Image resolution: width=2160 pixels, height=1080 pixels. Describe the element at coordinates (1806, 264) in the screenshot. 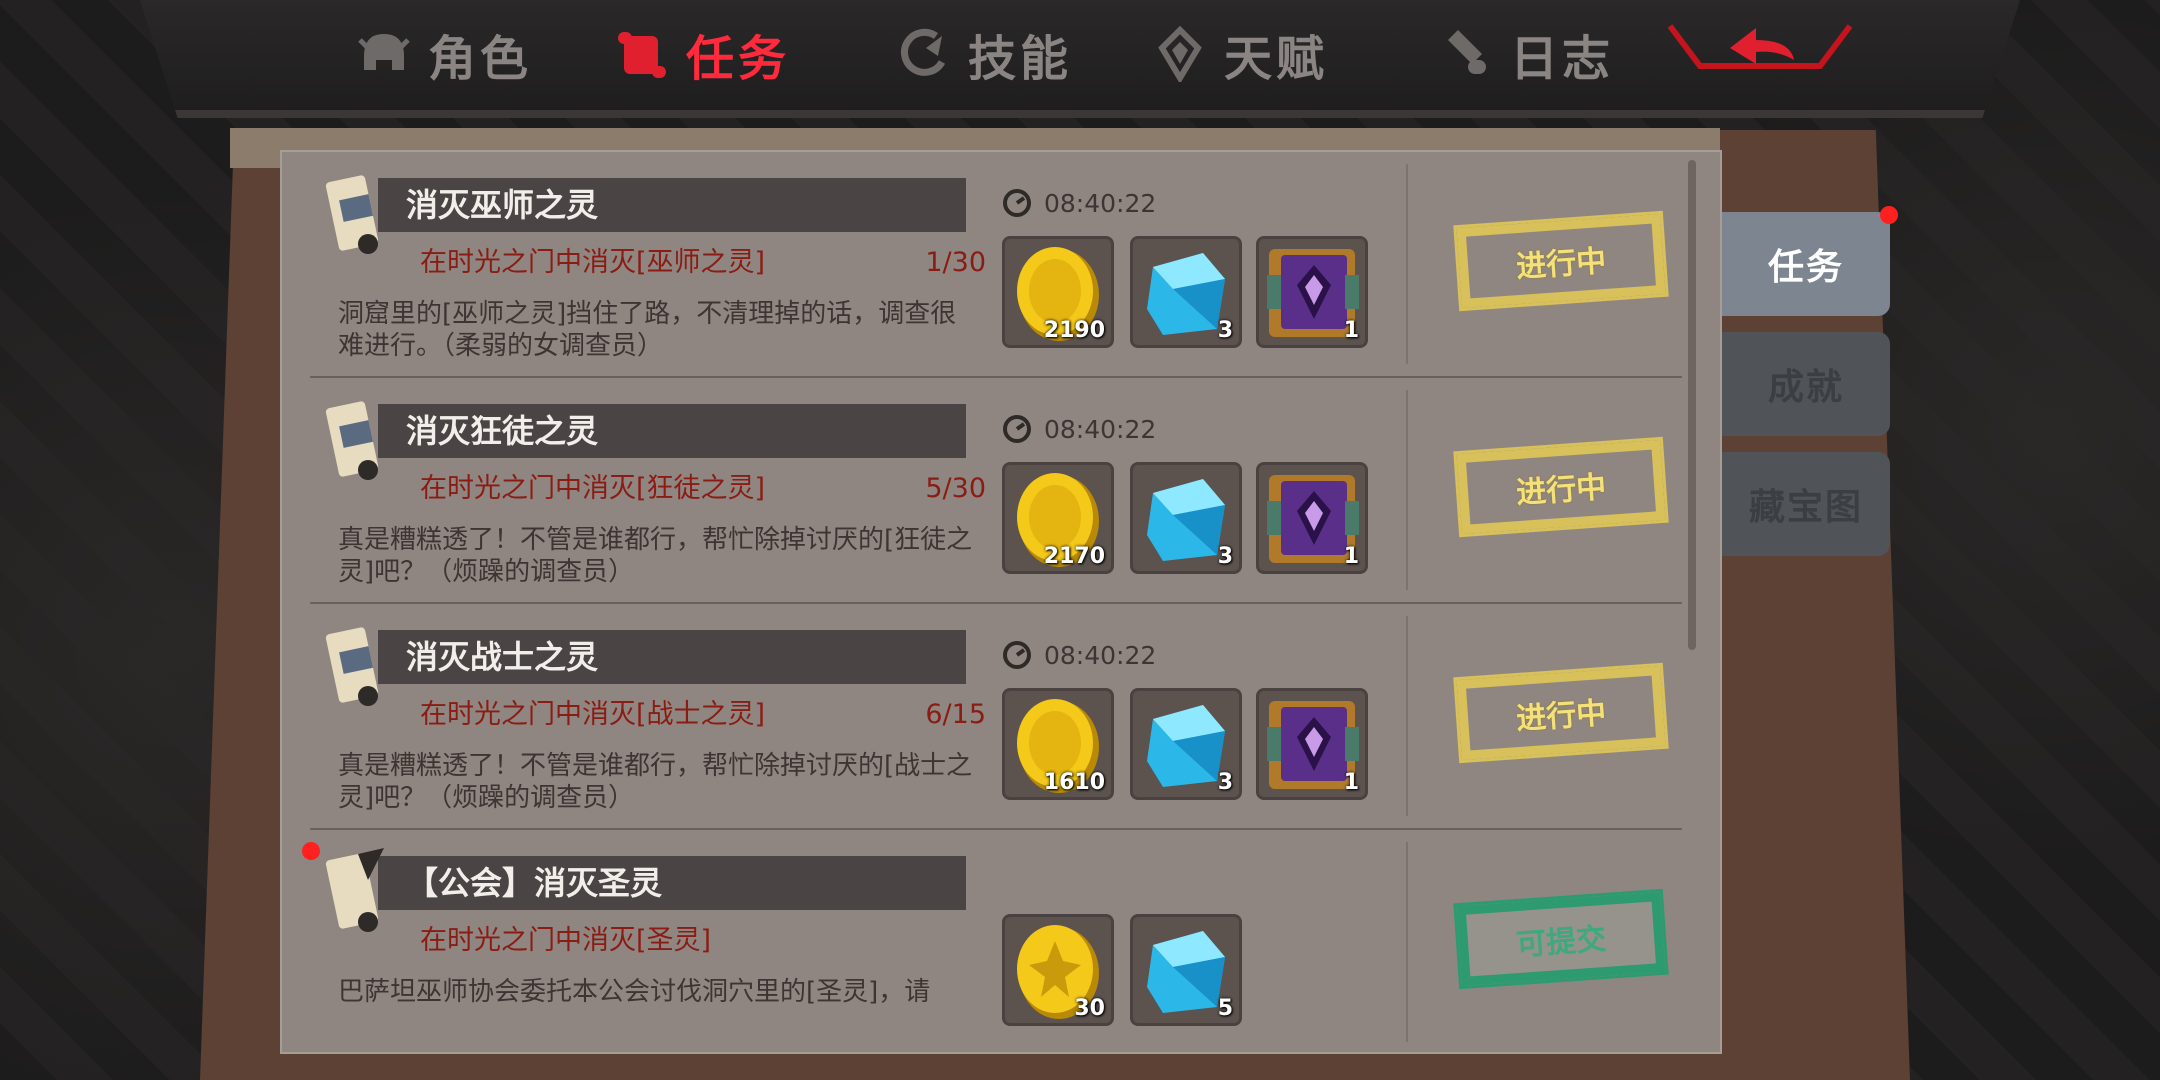

I see `side-tab-quests: 任务` at that location.